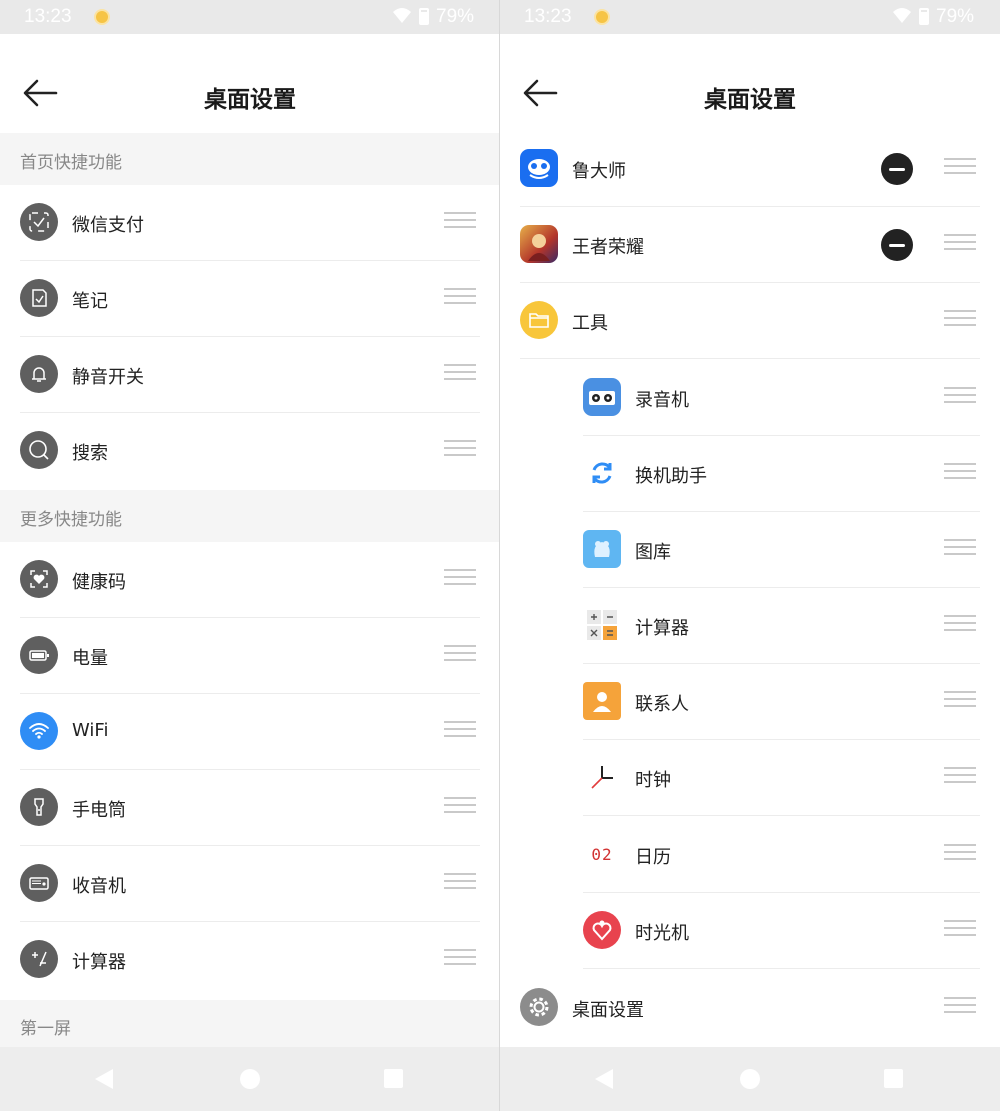  What do you see at coordinates (602, 397) in the screenshot?
I see `recorder-icon` at bounding box center [602, 397].